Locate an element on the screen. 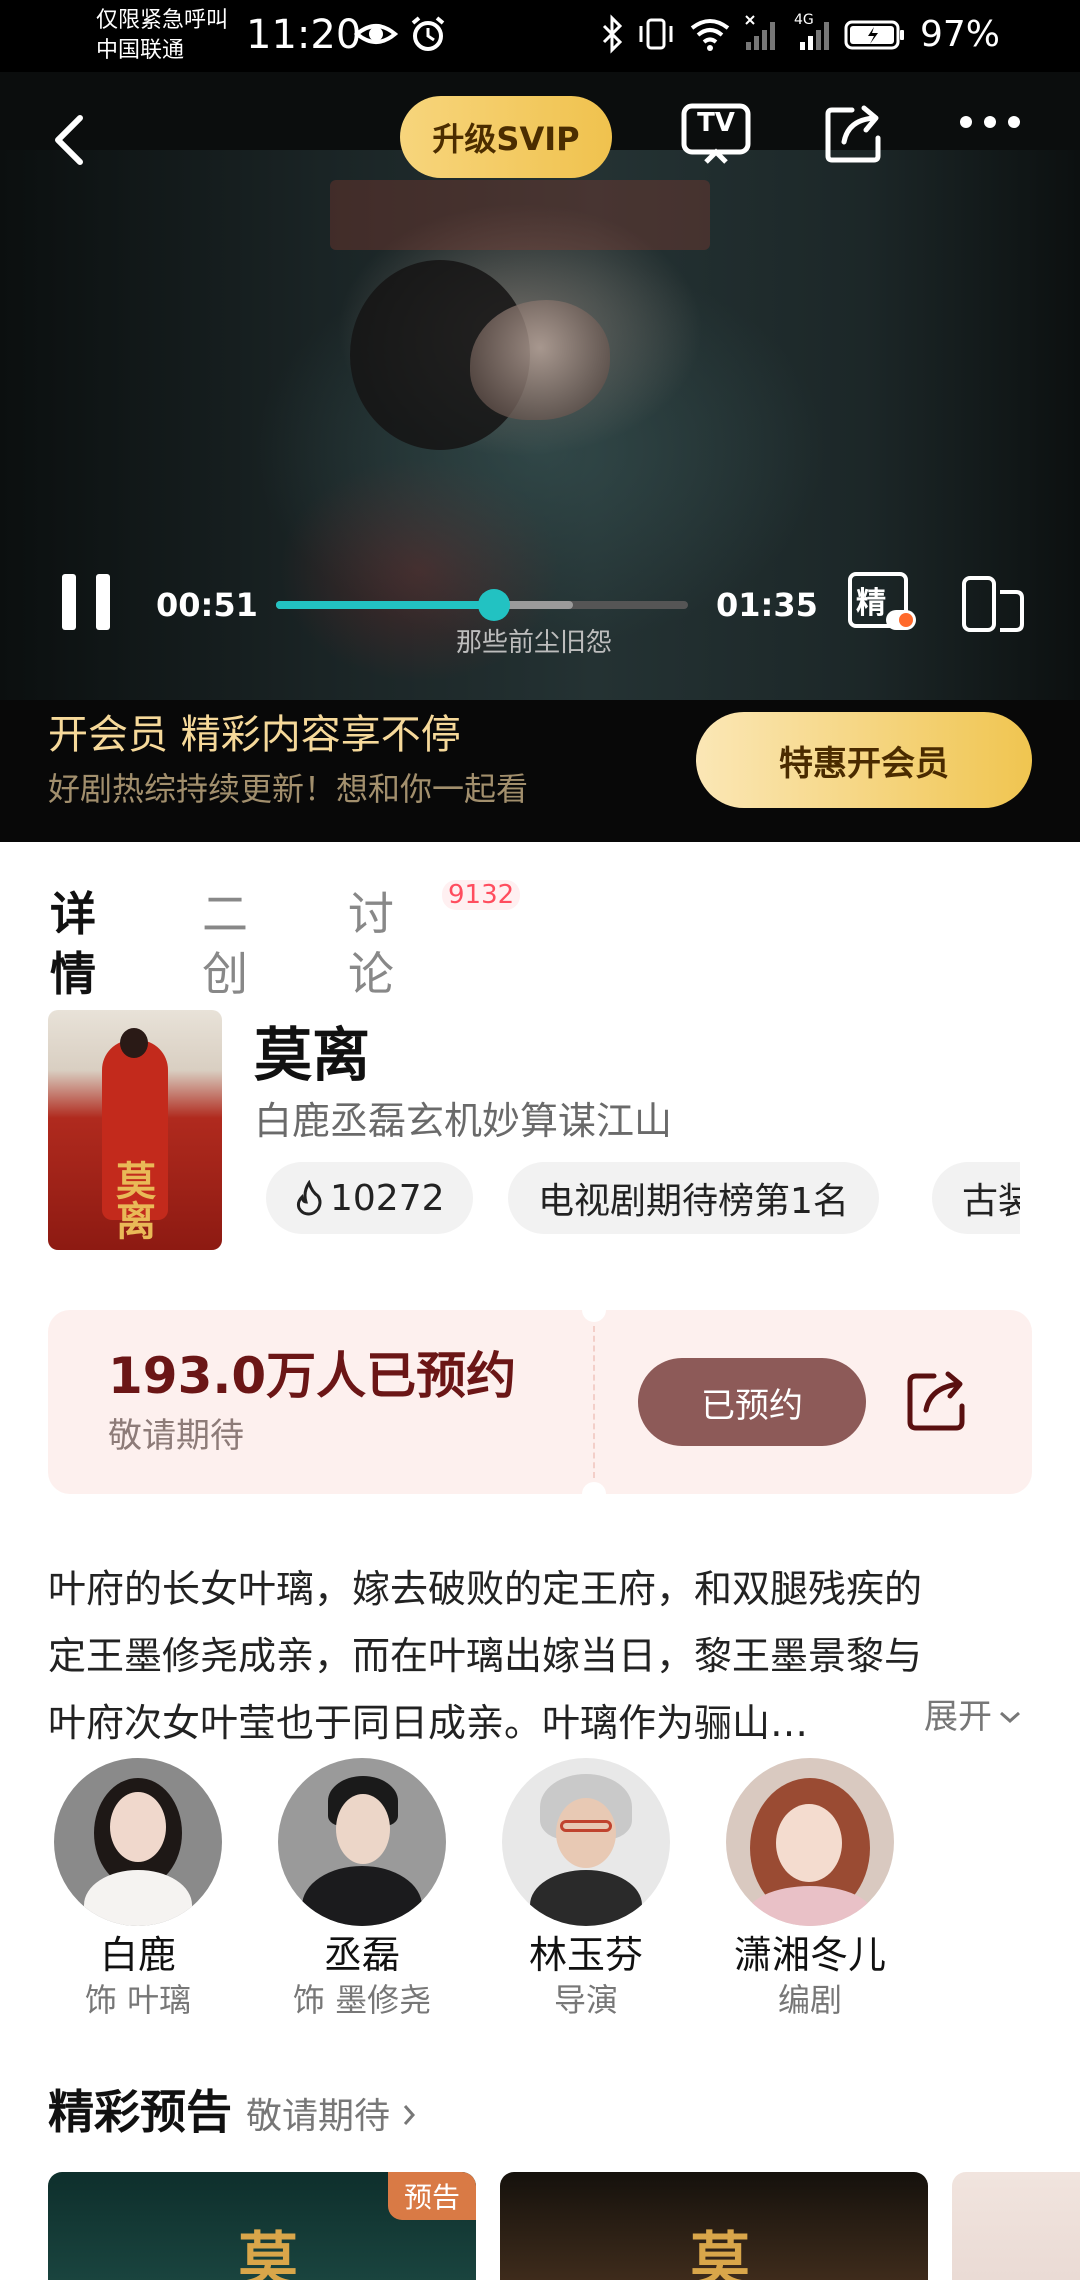 The width and height of the screenshot is (1080, 2280). eye-comfort-icon is located at coordinates (376, 34).